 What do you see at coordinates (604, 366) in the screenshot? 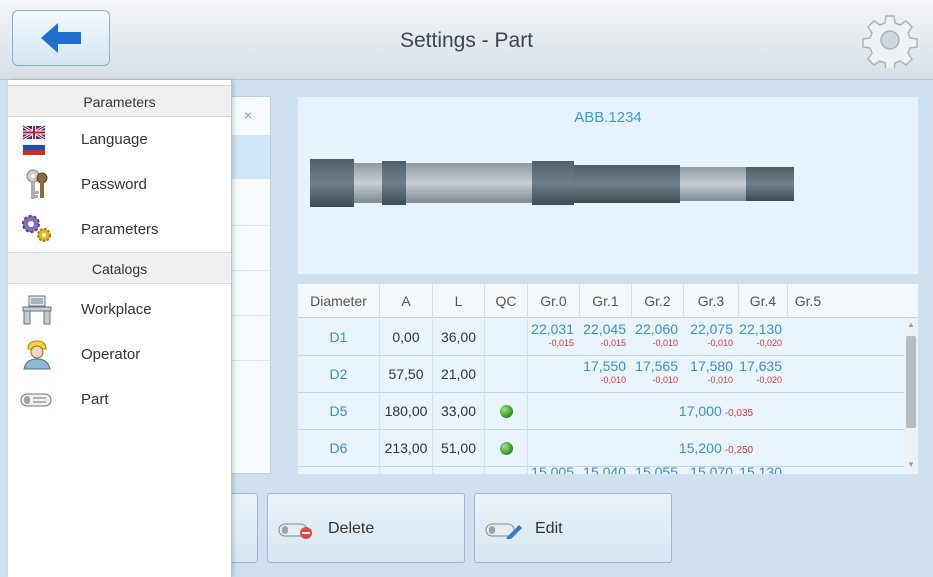
I see `group-value: 17,550` at bounding box center [604, 366].